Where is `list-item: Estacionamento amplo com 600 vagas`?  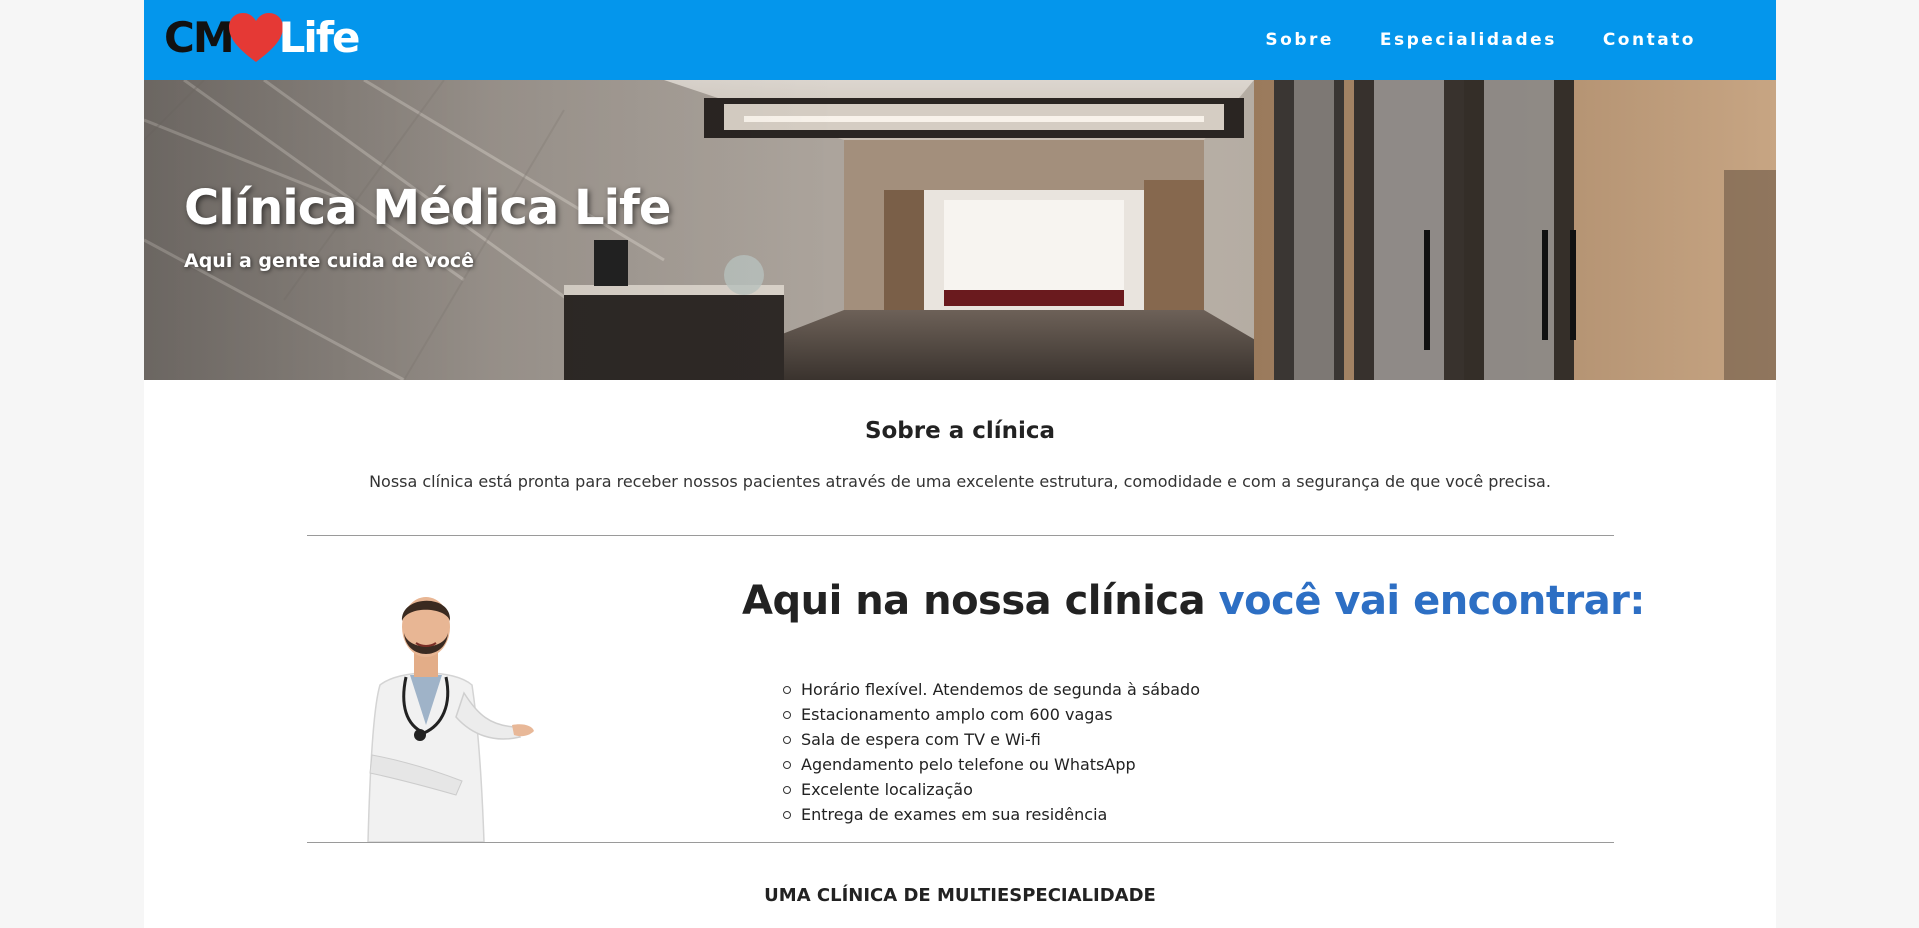
list-item: Estacionamento amplo com 600 vagas is located at coordinates (991, 714).